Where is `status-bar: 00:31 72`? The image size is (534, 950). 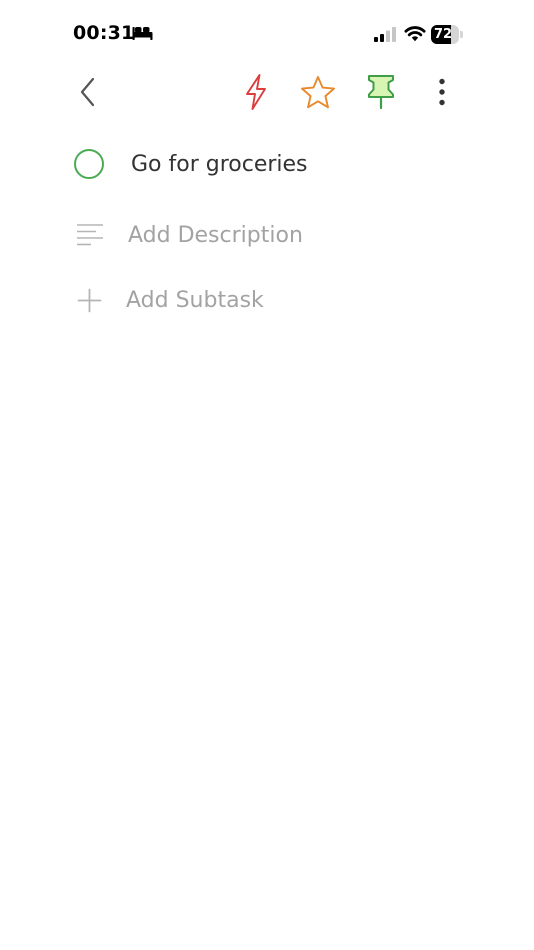 status-bar: 00:31 72 is located at coordinates (267, 32).